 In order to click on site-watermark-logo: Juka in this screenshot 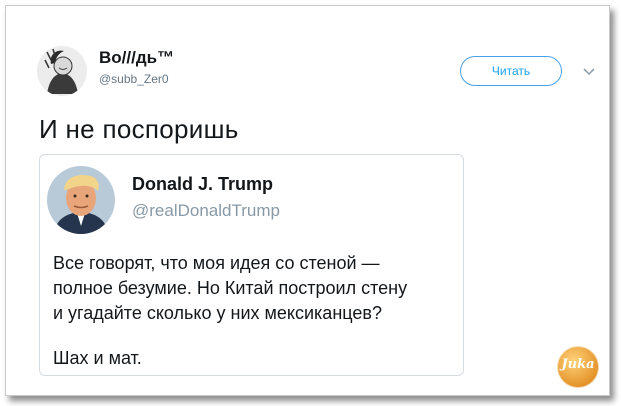, I will do `click(578, 367)`.